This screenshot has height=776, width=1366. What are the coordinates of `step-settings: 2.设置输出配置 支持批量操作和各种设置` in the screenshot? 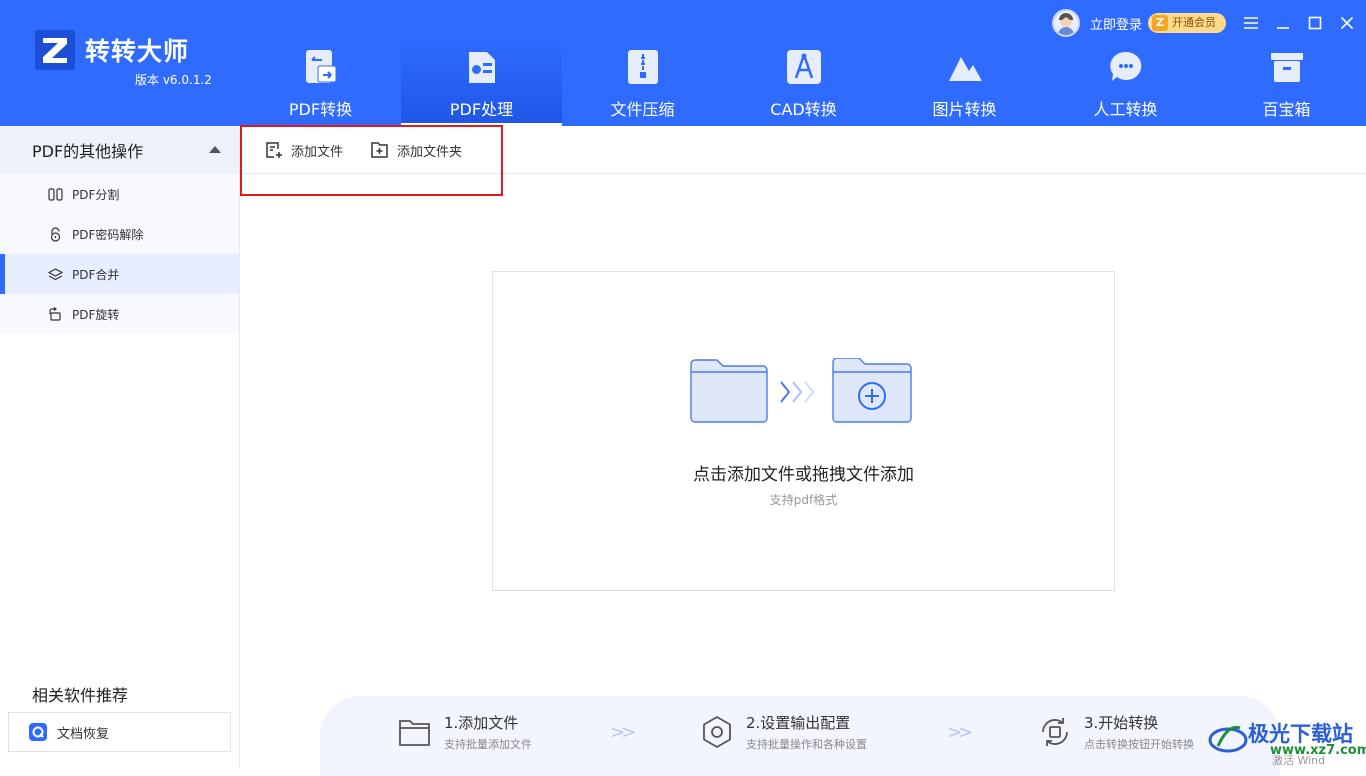 It's located at (783, 732).